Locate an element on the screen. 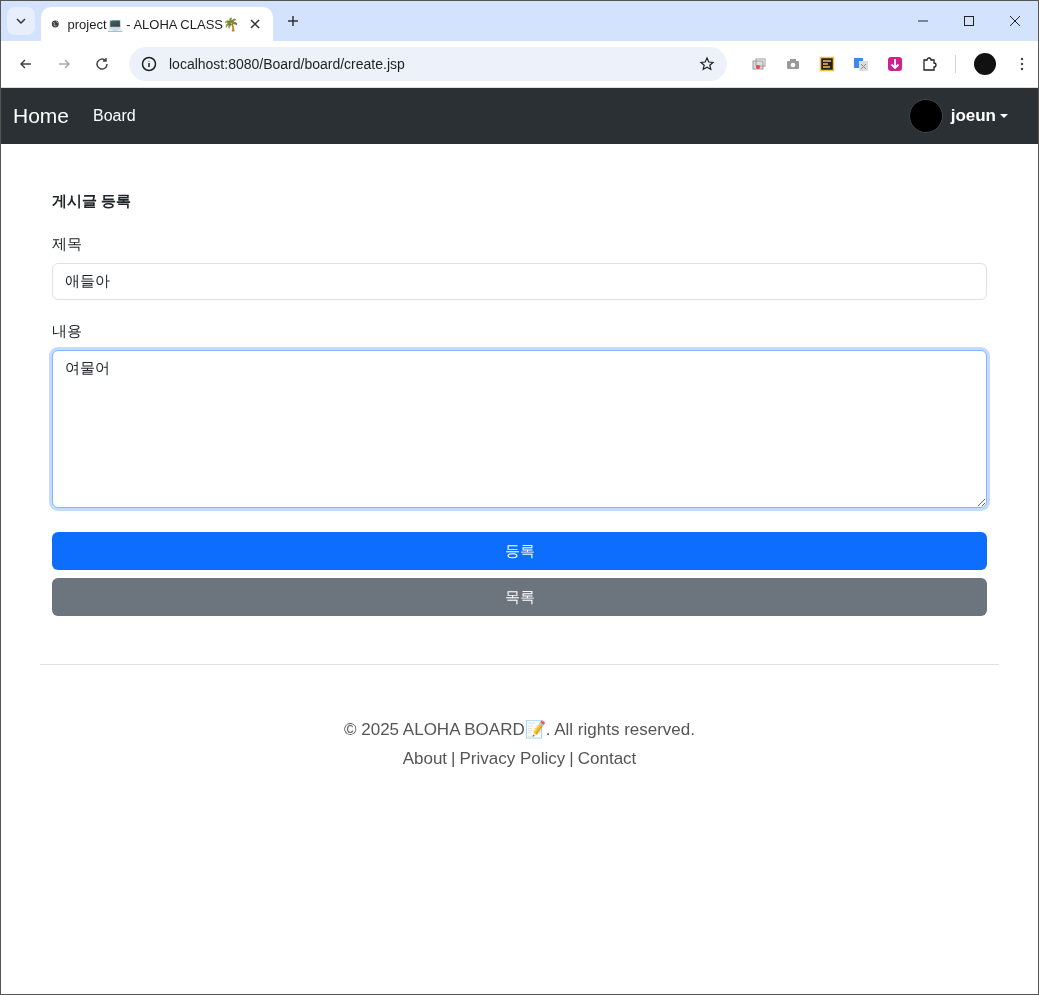  footer-link: Contact is located at coordinates (607, 758).